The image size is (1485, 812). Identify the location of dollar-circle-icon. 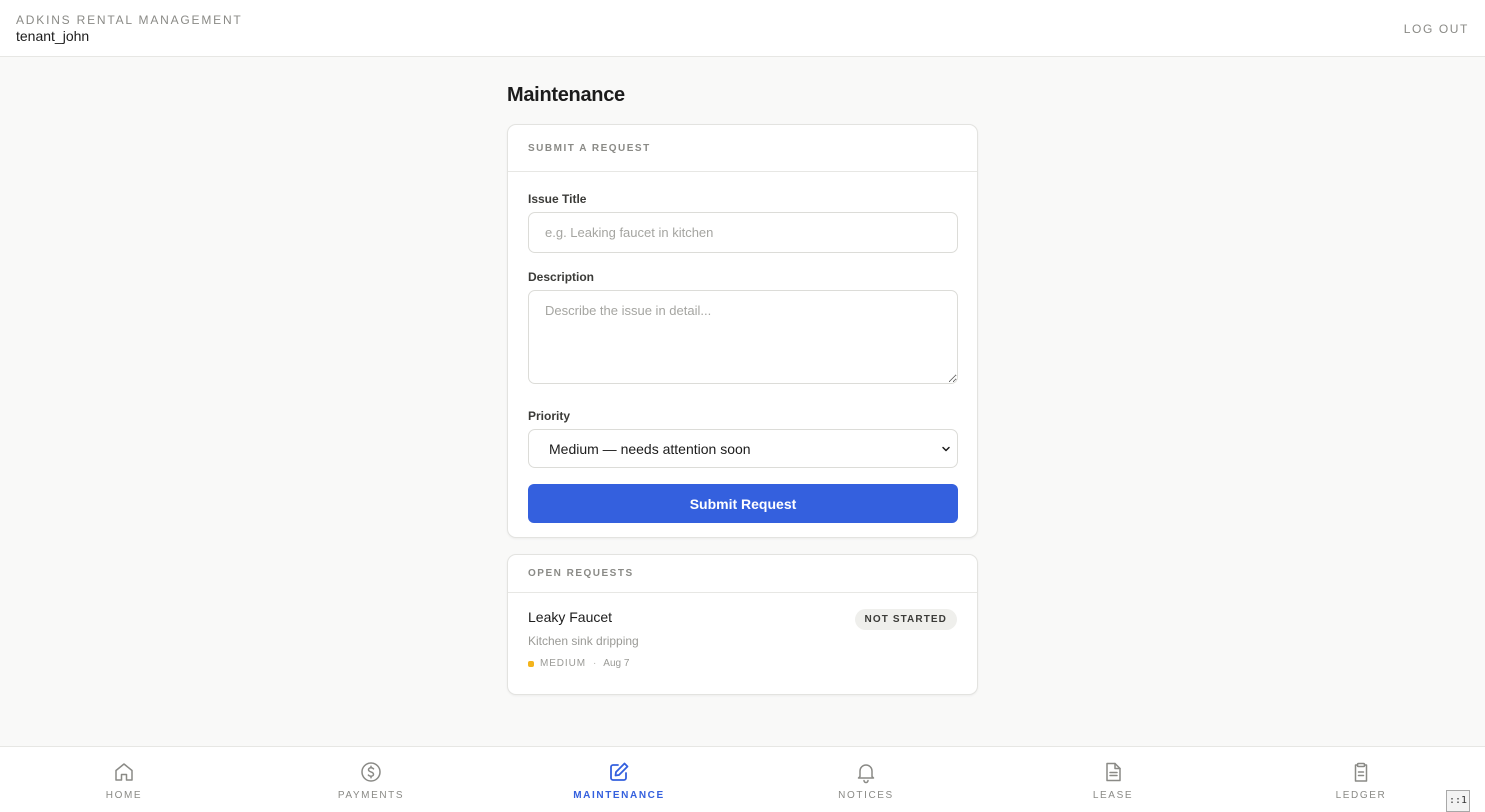
(371, 772).